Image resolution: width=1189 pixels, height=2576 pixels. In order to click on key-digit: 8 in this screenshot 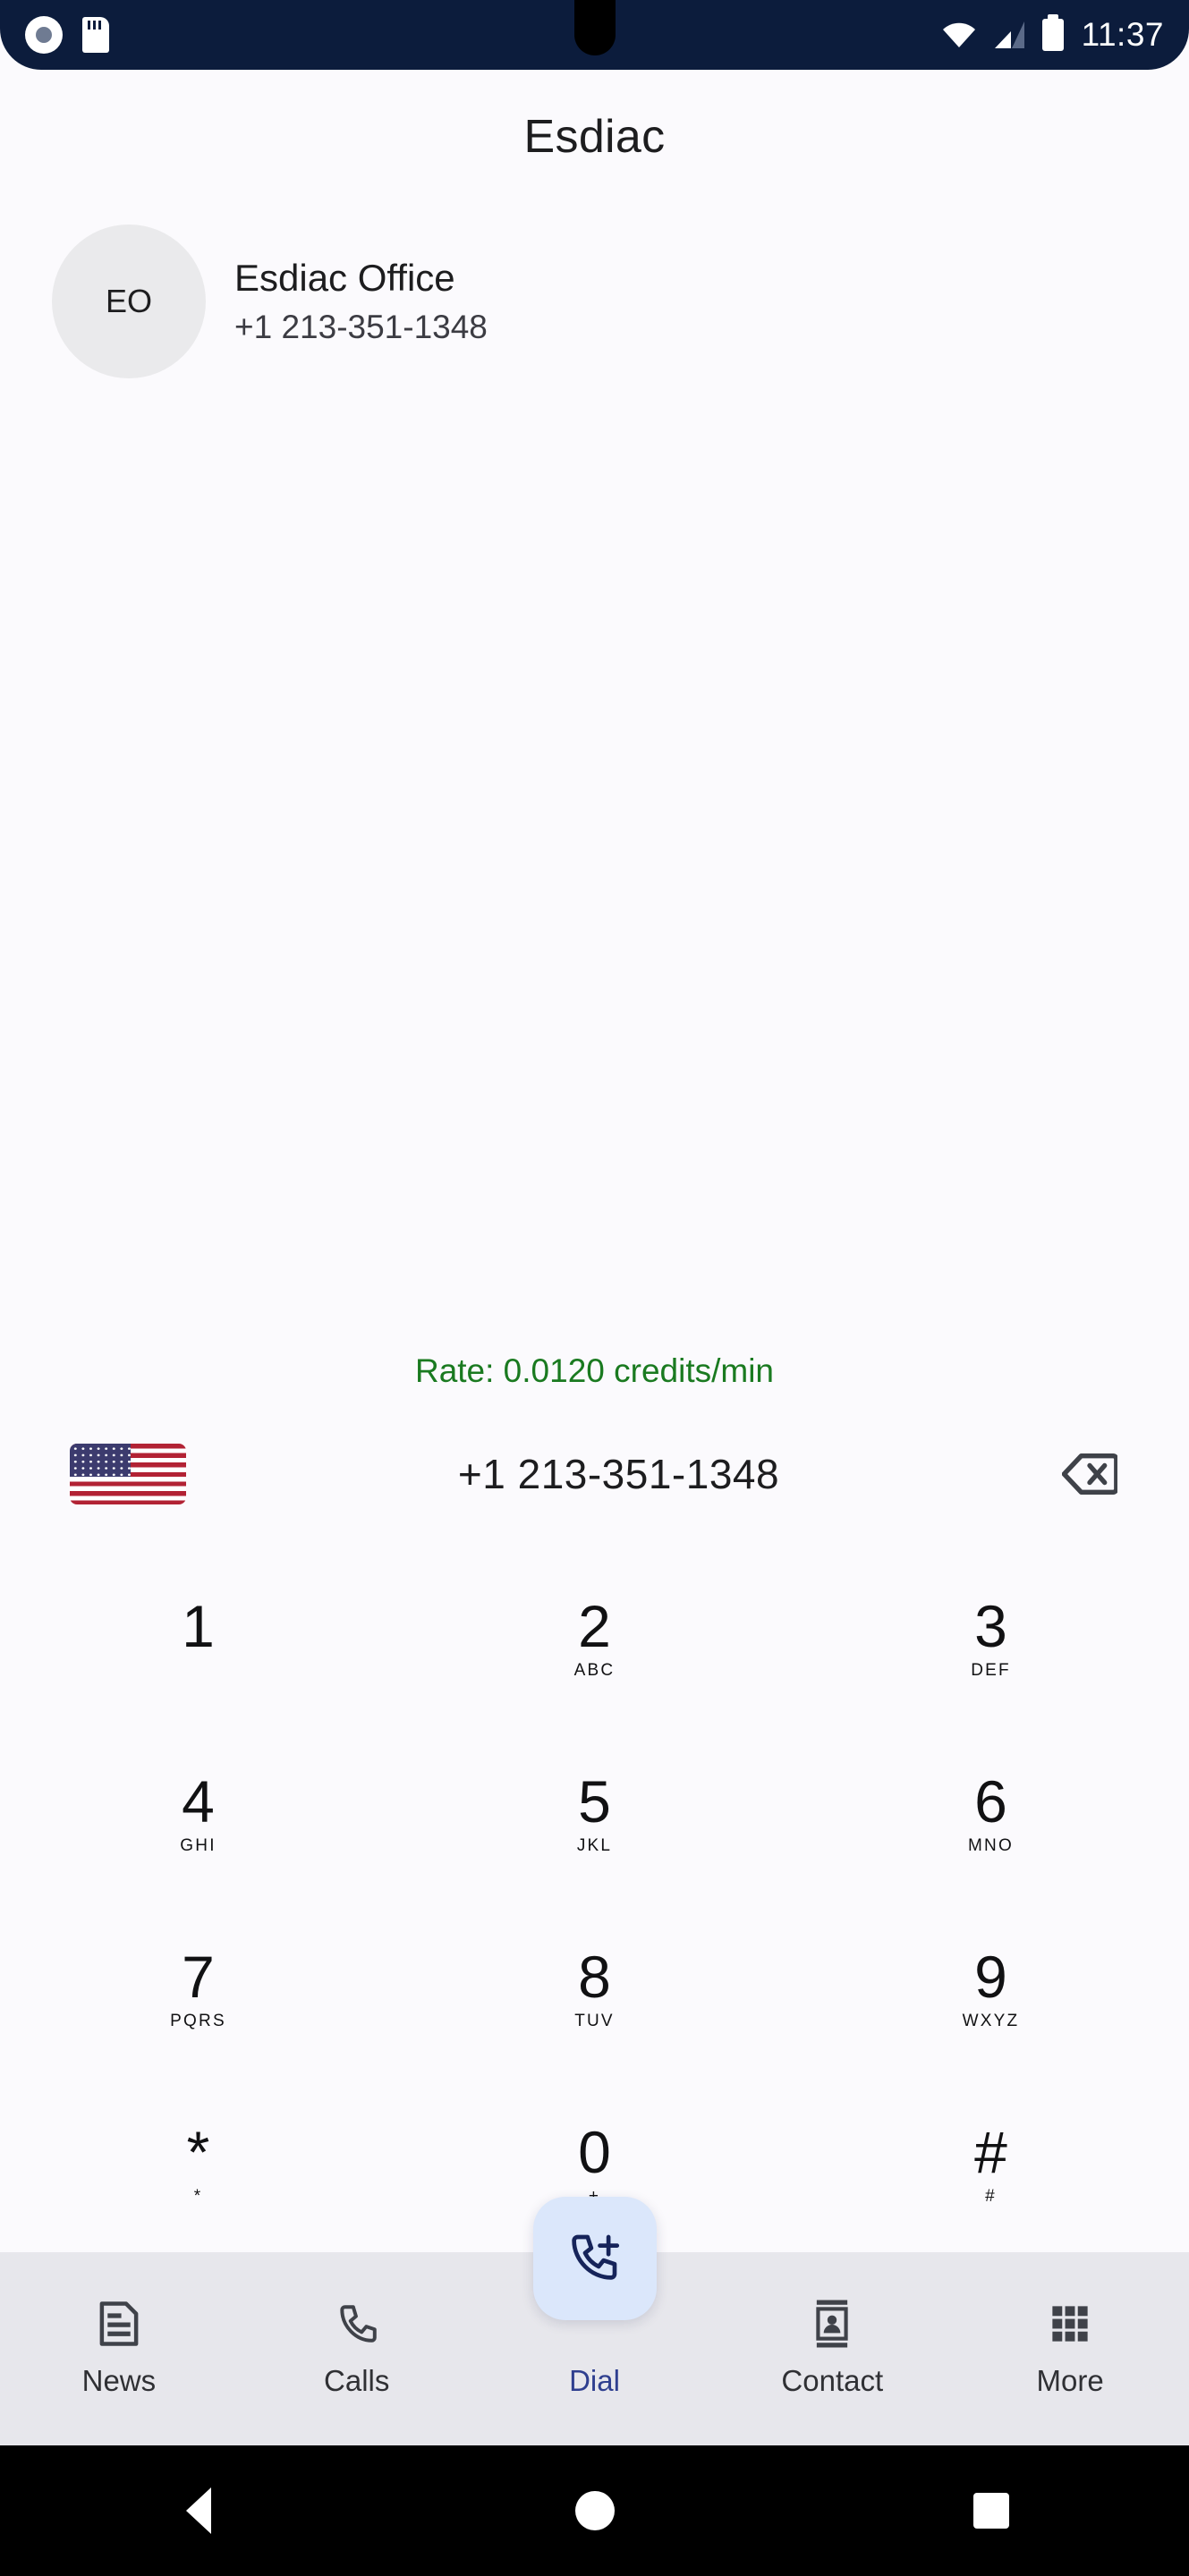, I will do `click(594, 1977)`.